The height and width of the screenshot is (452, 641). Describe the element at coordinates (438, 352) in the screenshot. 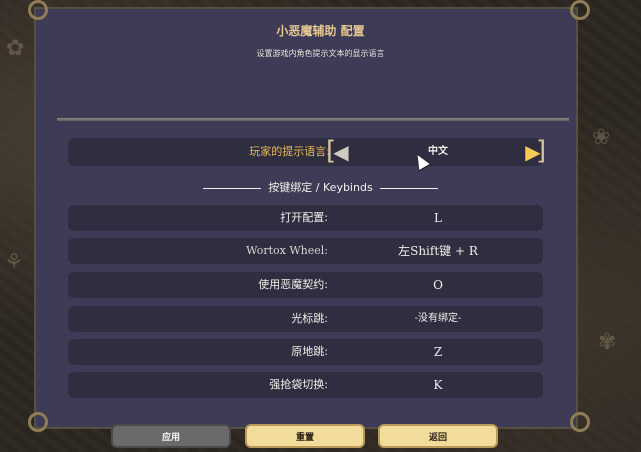

I see `keybind-value: Z` at that location.